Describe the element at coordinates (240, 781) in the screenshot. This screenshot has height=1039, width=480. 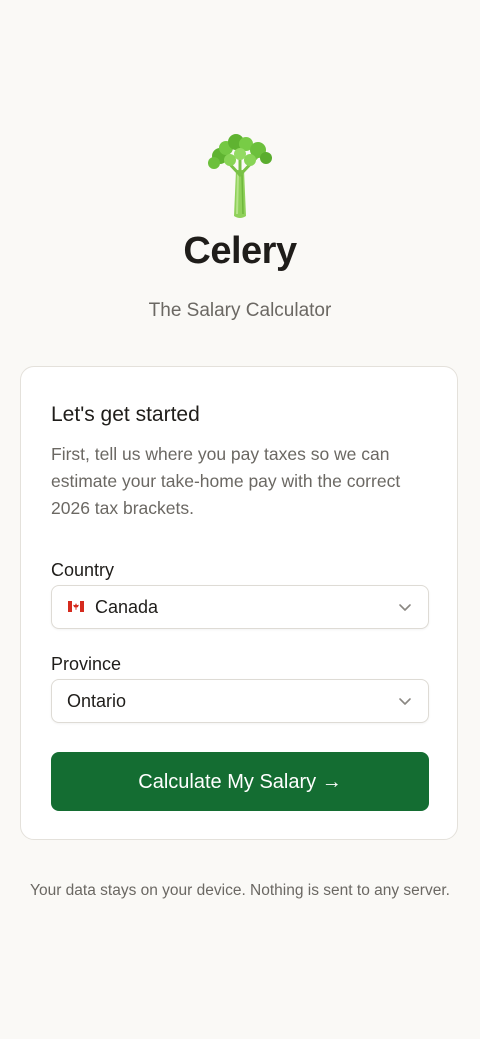
I see `calculate-salary-button: Calculate My Salary →` at that location.